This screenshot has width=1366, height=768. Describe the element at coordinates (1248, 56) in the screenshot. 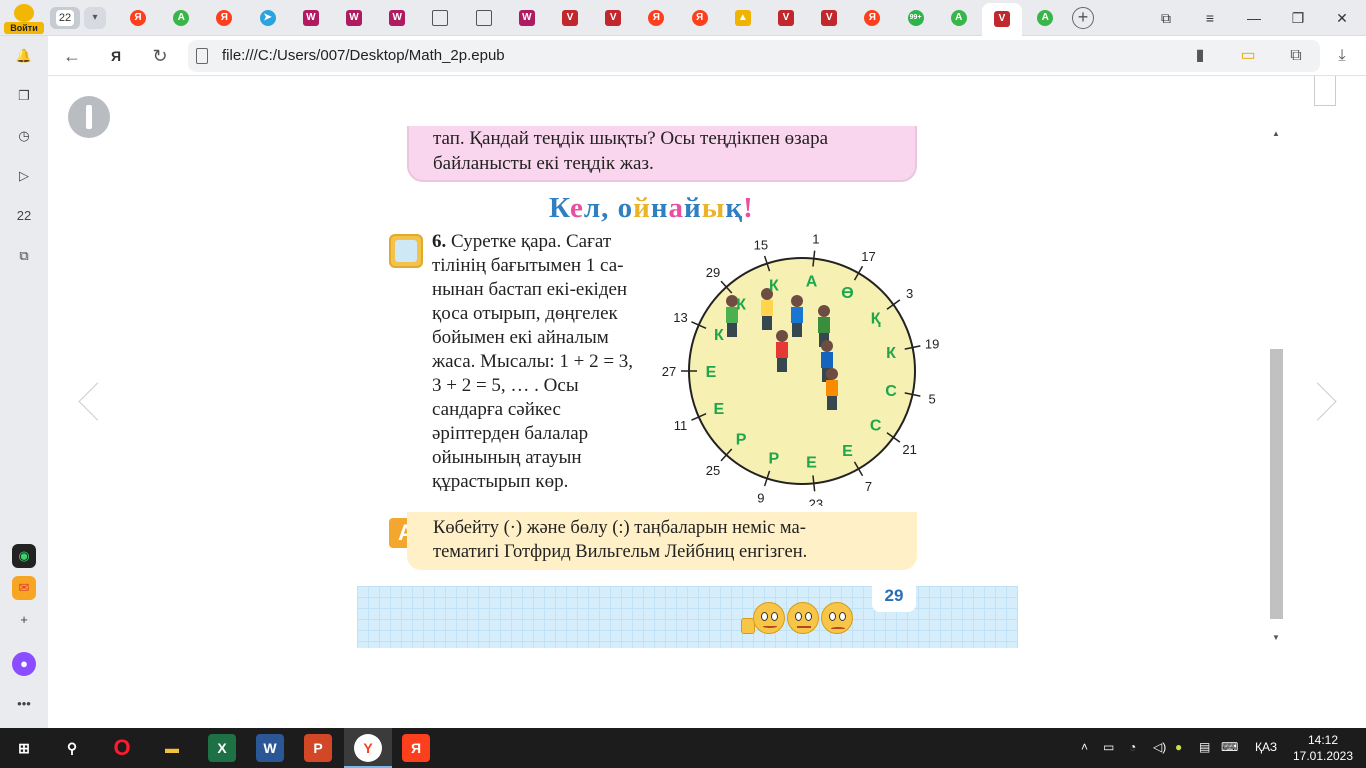

I see `battery-saver-icon: ▭` at that location.